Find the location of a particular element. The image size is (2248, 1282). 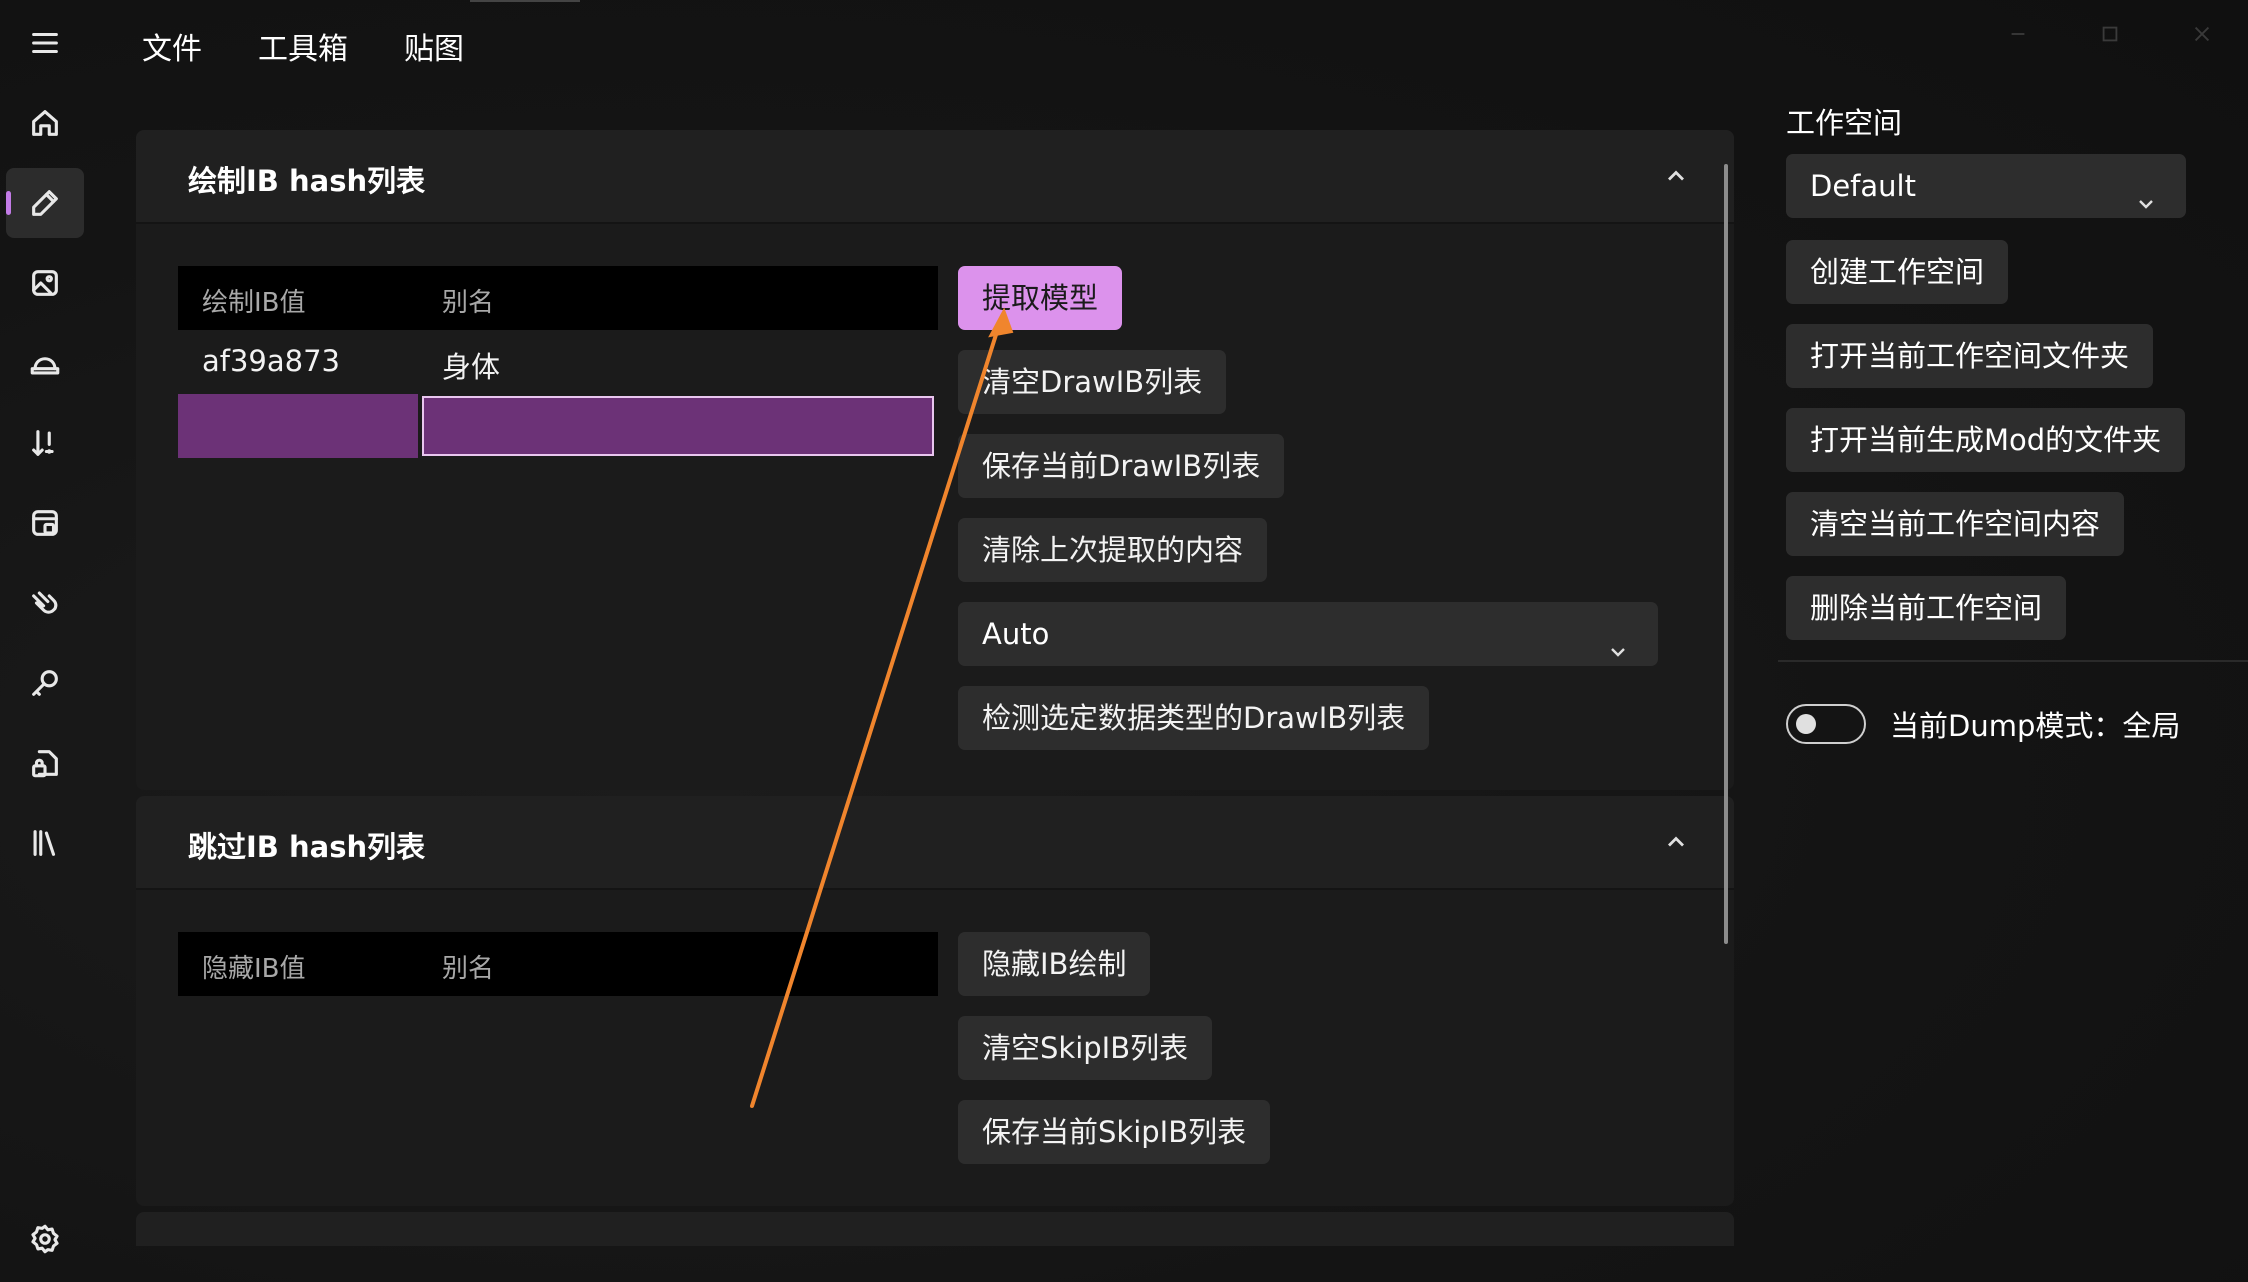

dump-mode-toggle is located at coordinates (1826, 724).